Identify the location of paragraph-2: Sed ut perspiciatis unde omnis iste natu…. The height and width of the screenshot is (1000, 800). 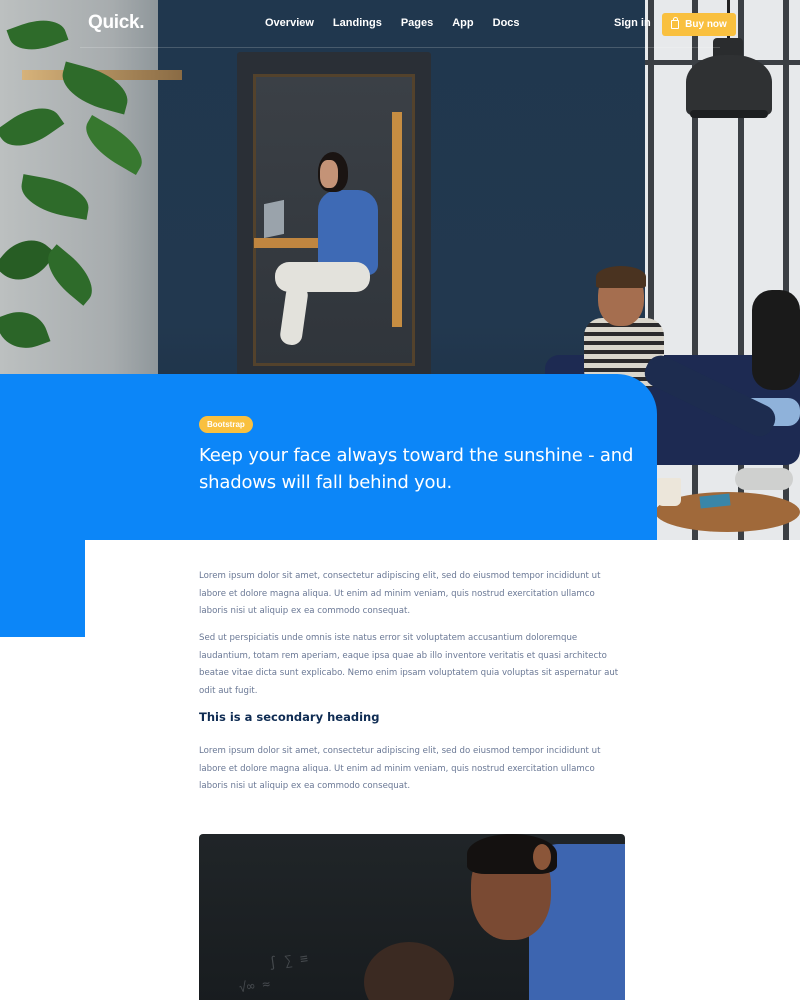
(409, 664).